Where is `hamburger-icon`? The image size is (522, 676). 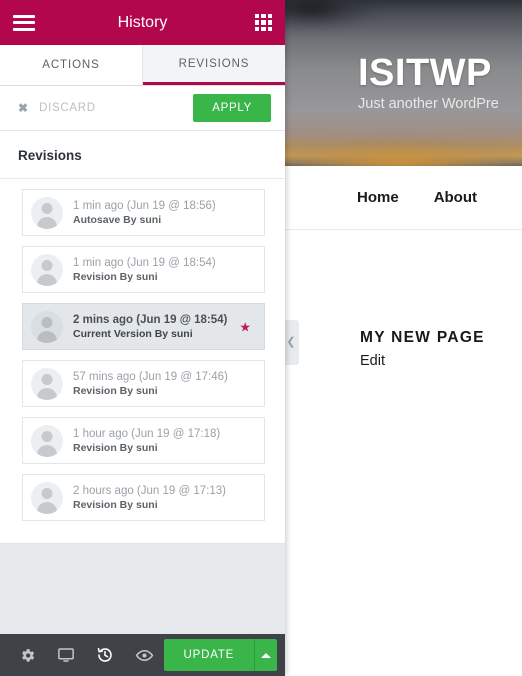 hamburger-icon is located at coordinates (24, 22).